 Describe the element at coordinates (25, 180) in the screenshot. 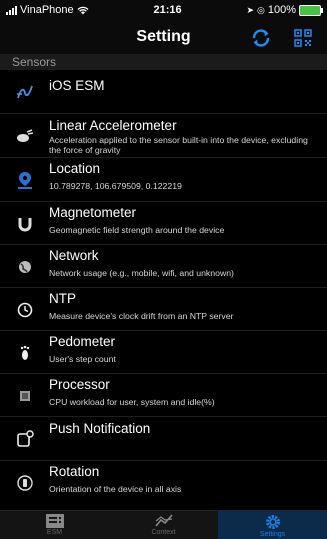

I see `location-icon` at that location.